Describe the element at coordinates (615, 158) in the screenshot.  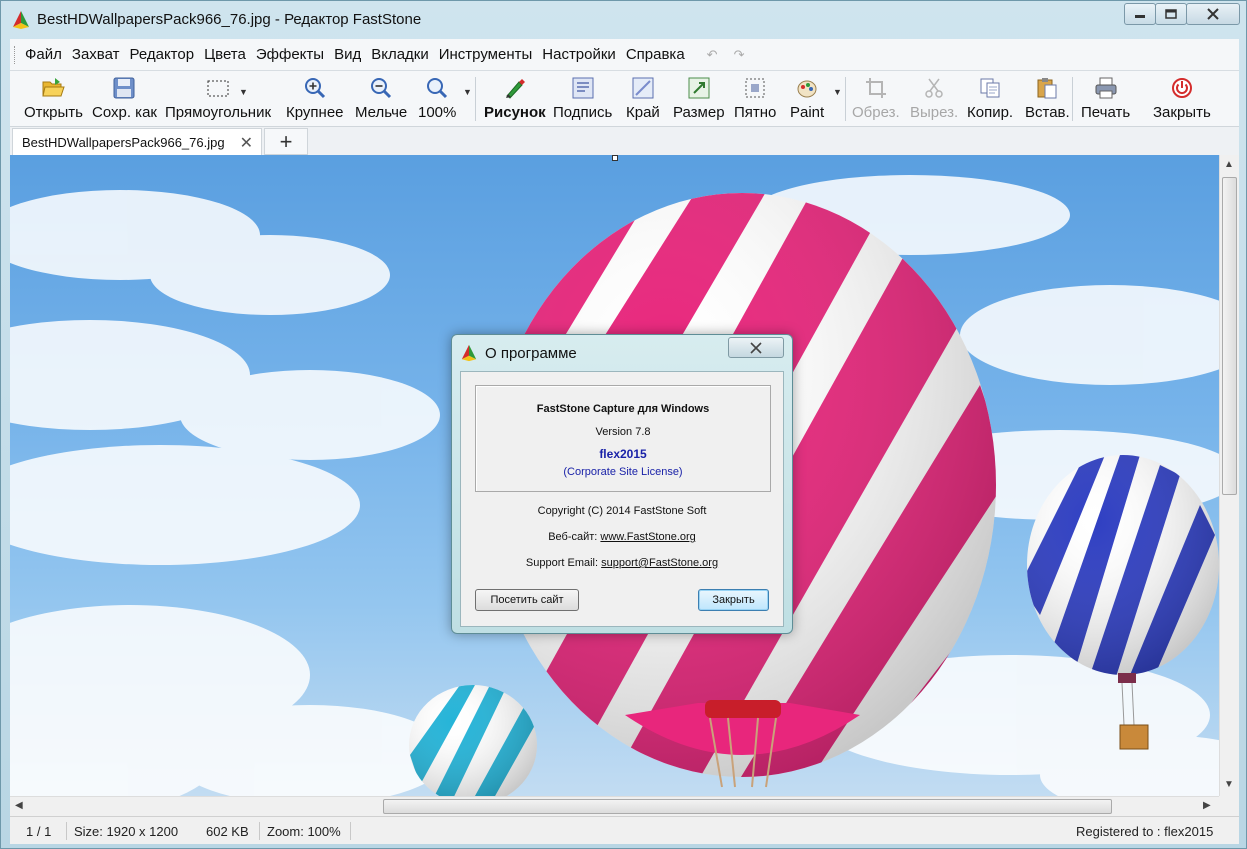
I see `canvas-resize-handle` at that location.